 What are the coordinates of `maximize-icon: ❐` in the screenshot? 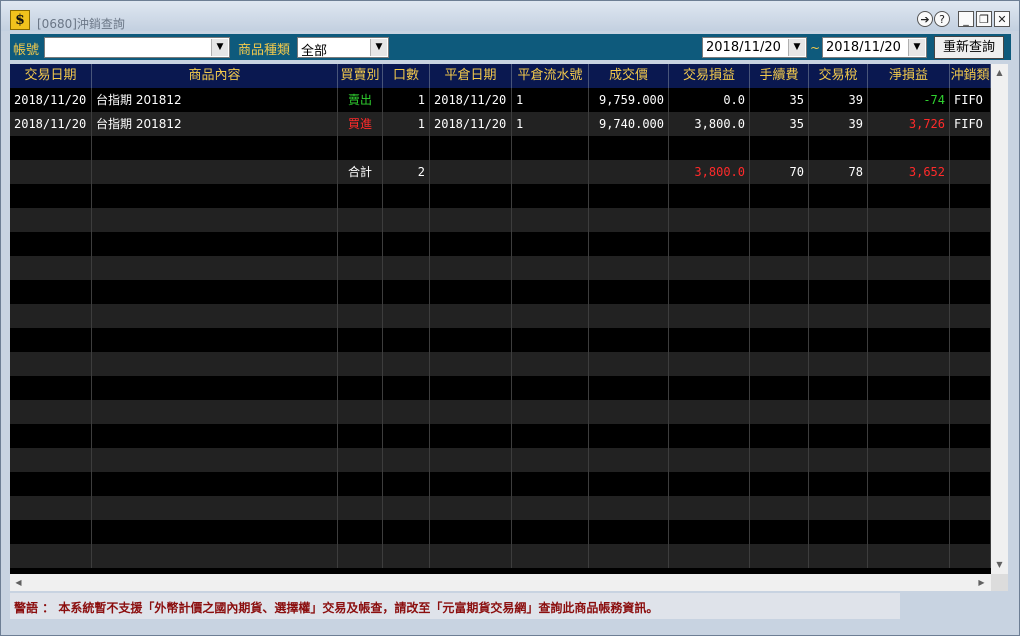 It's located at (984, 19).